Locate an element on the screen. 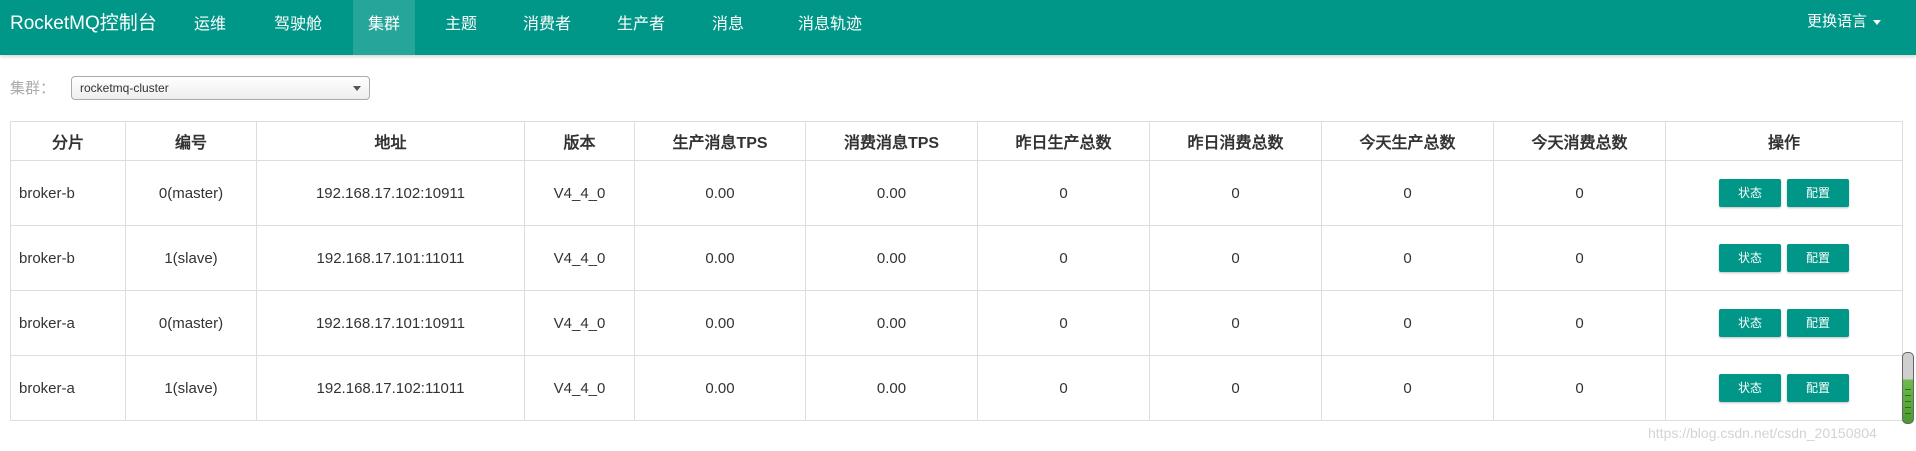 The height and width of the screenshot is (451, 1916). cluster-label: 集群： is located at coordinates (33, 88).